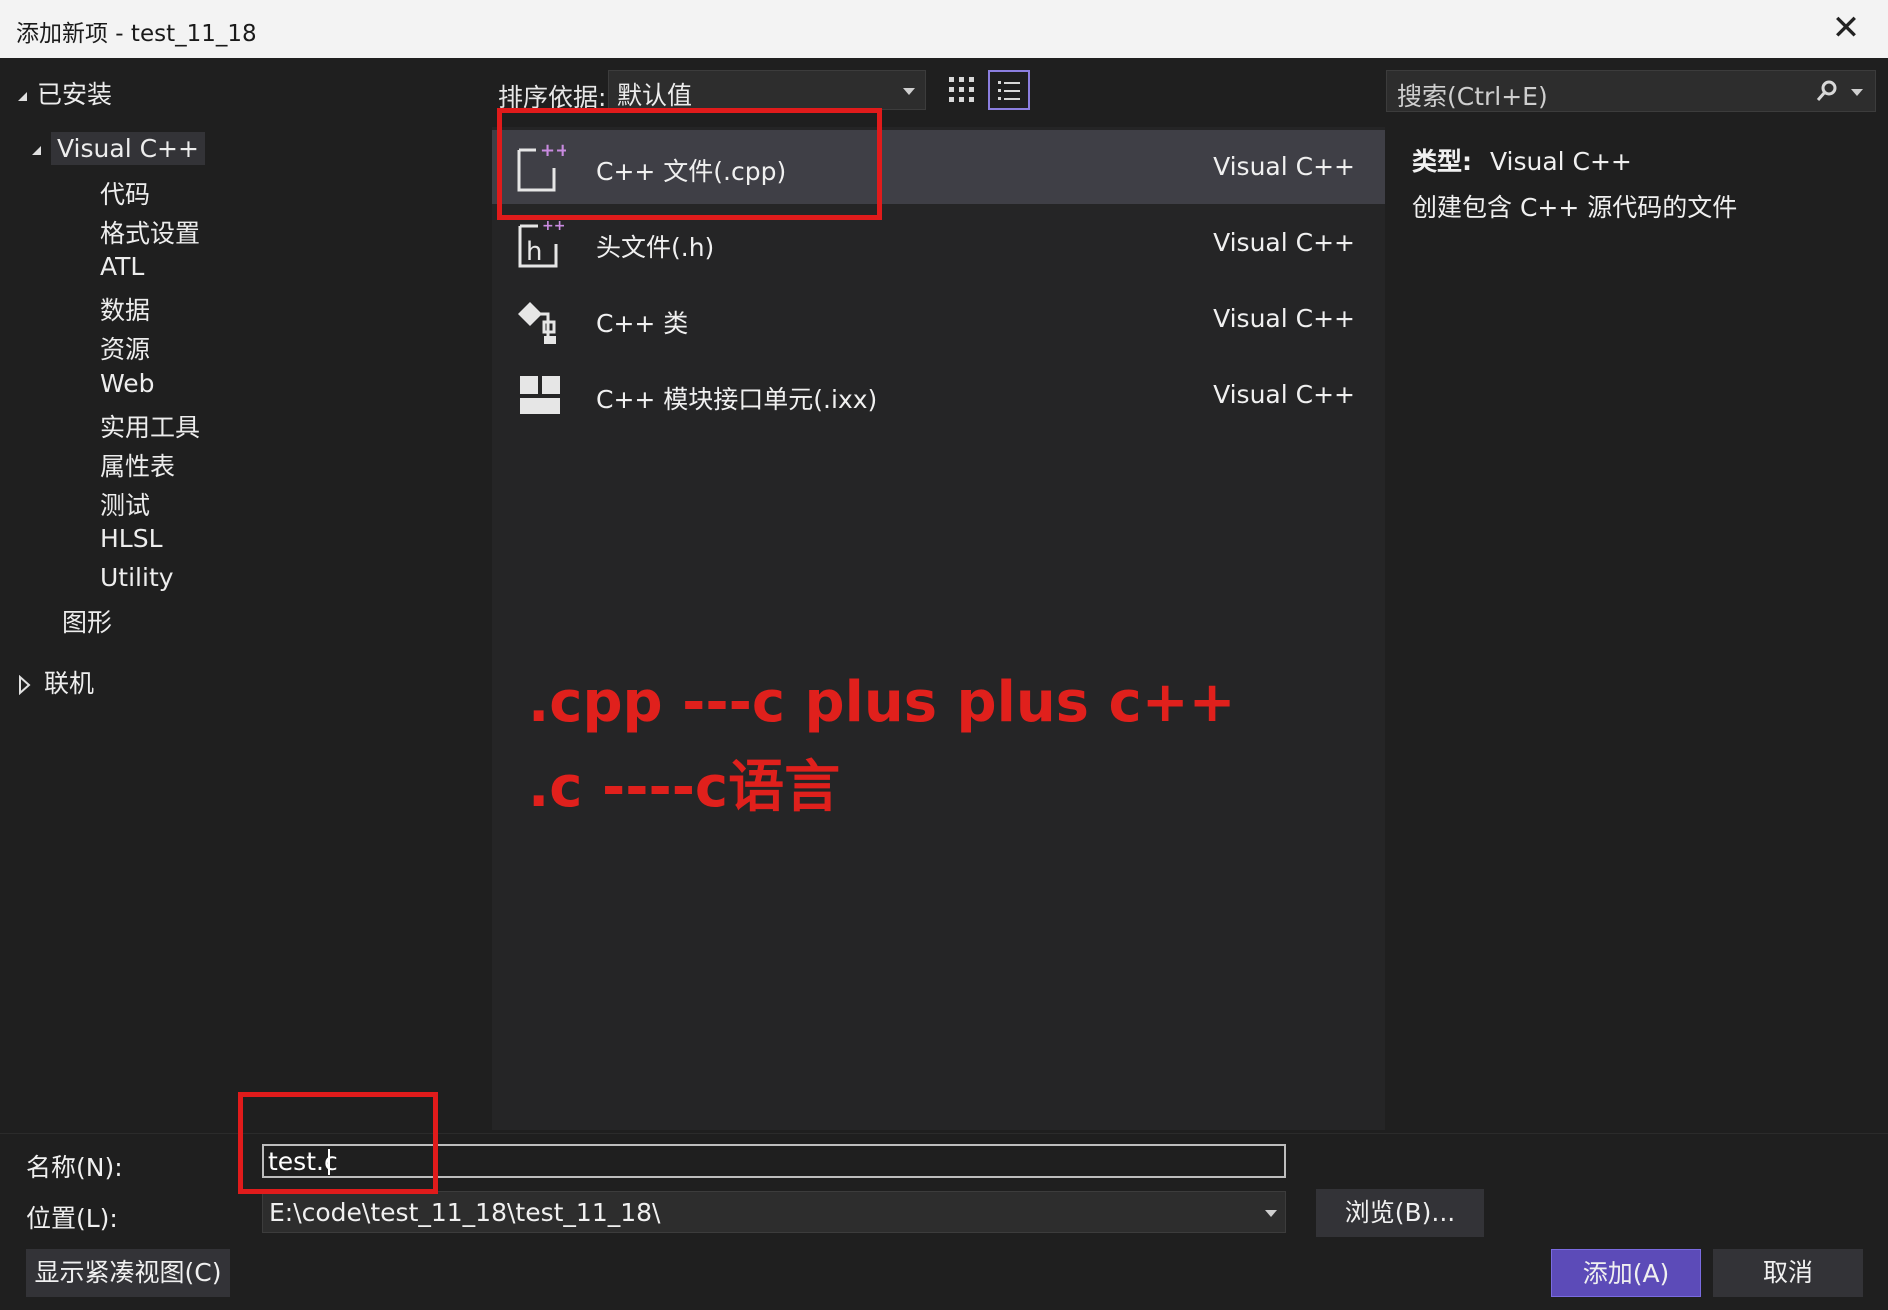  Describe the element at coordinates (131, 538) in the screenshot. I see `tree-node-hlsl: HLSL` at that location.